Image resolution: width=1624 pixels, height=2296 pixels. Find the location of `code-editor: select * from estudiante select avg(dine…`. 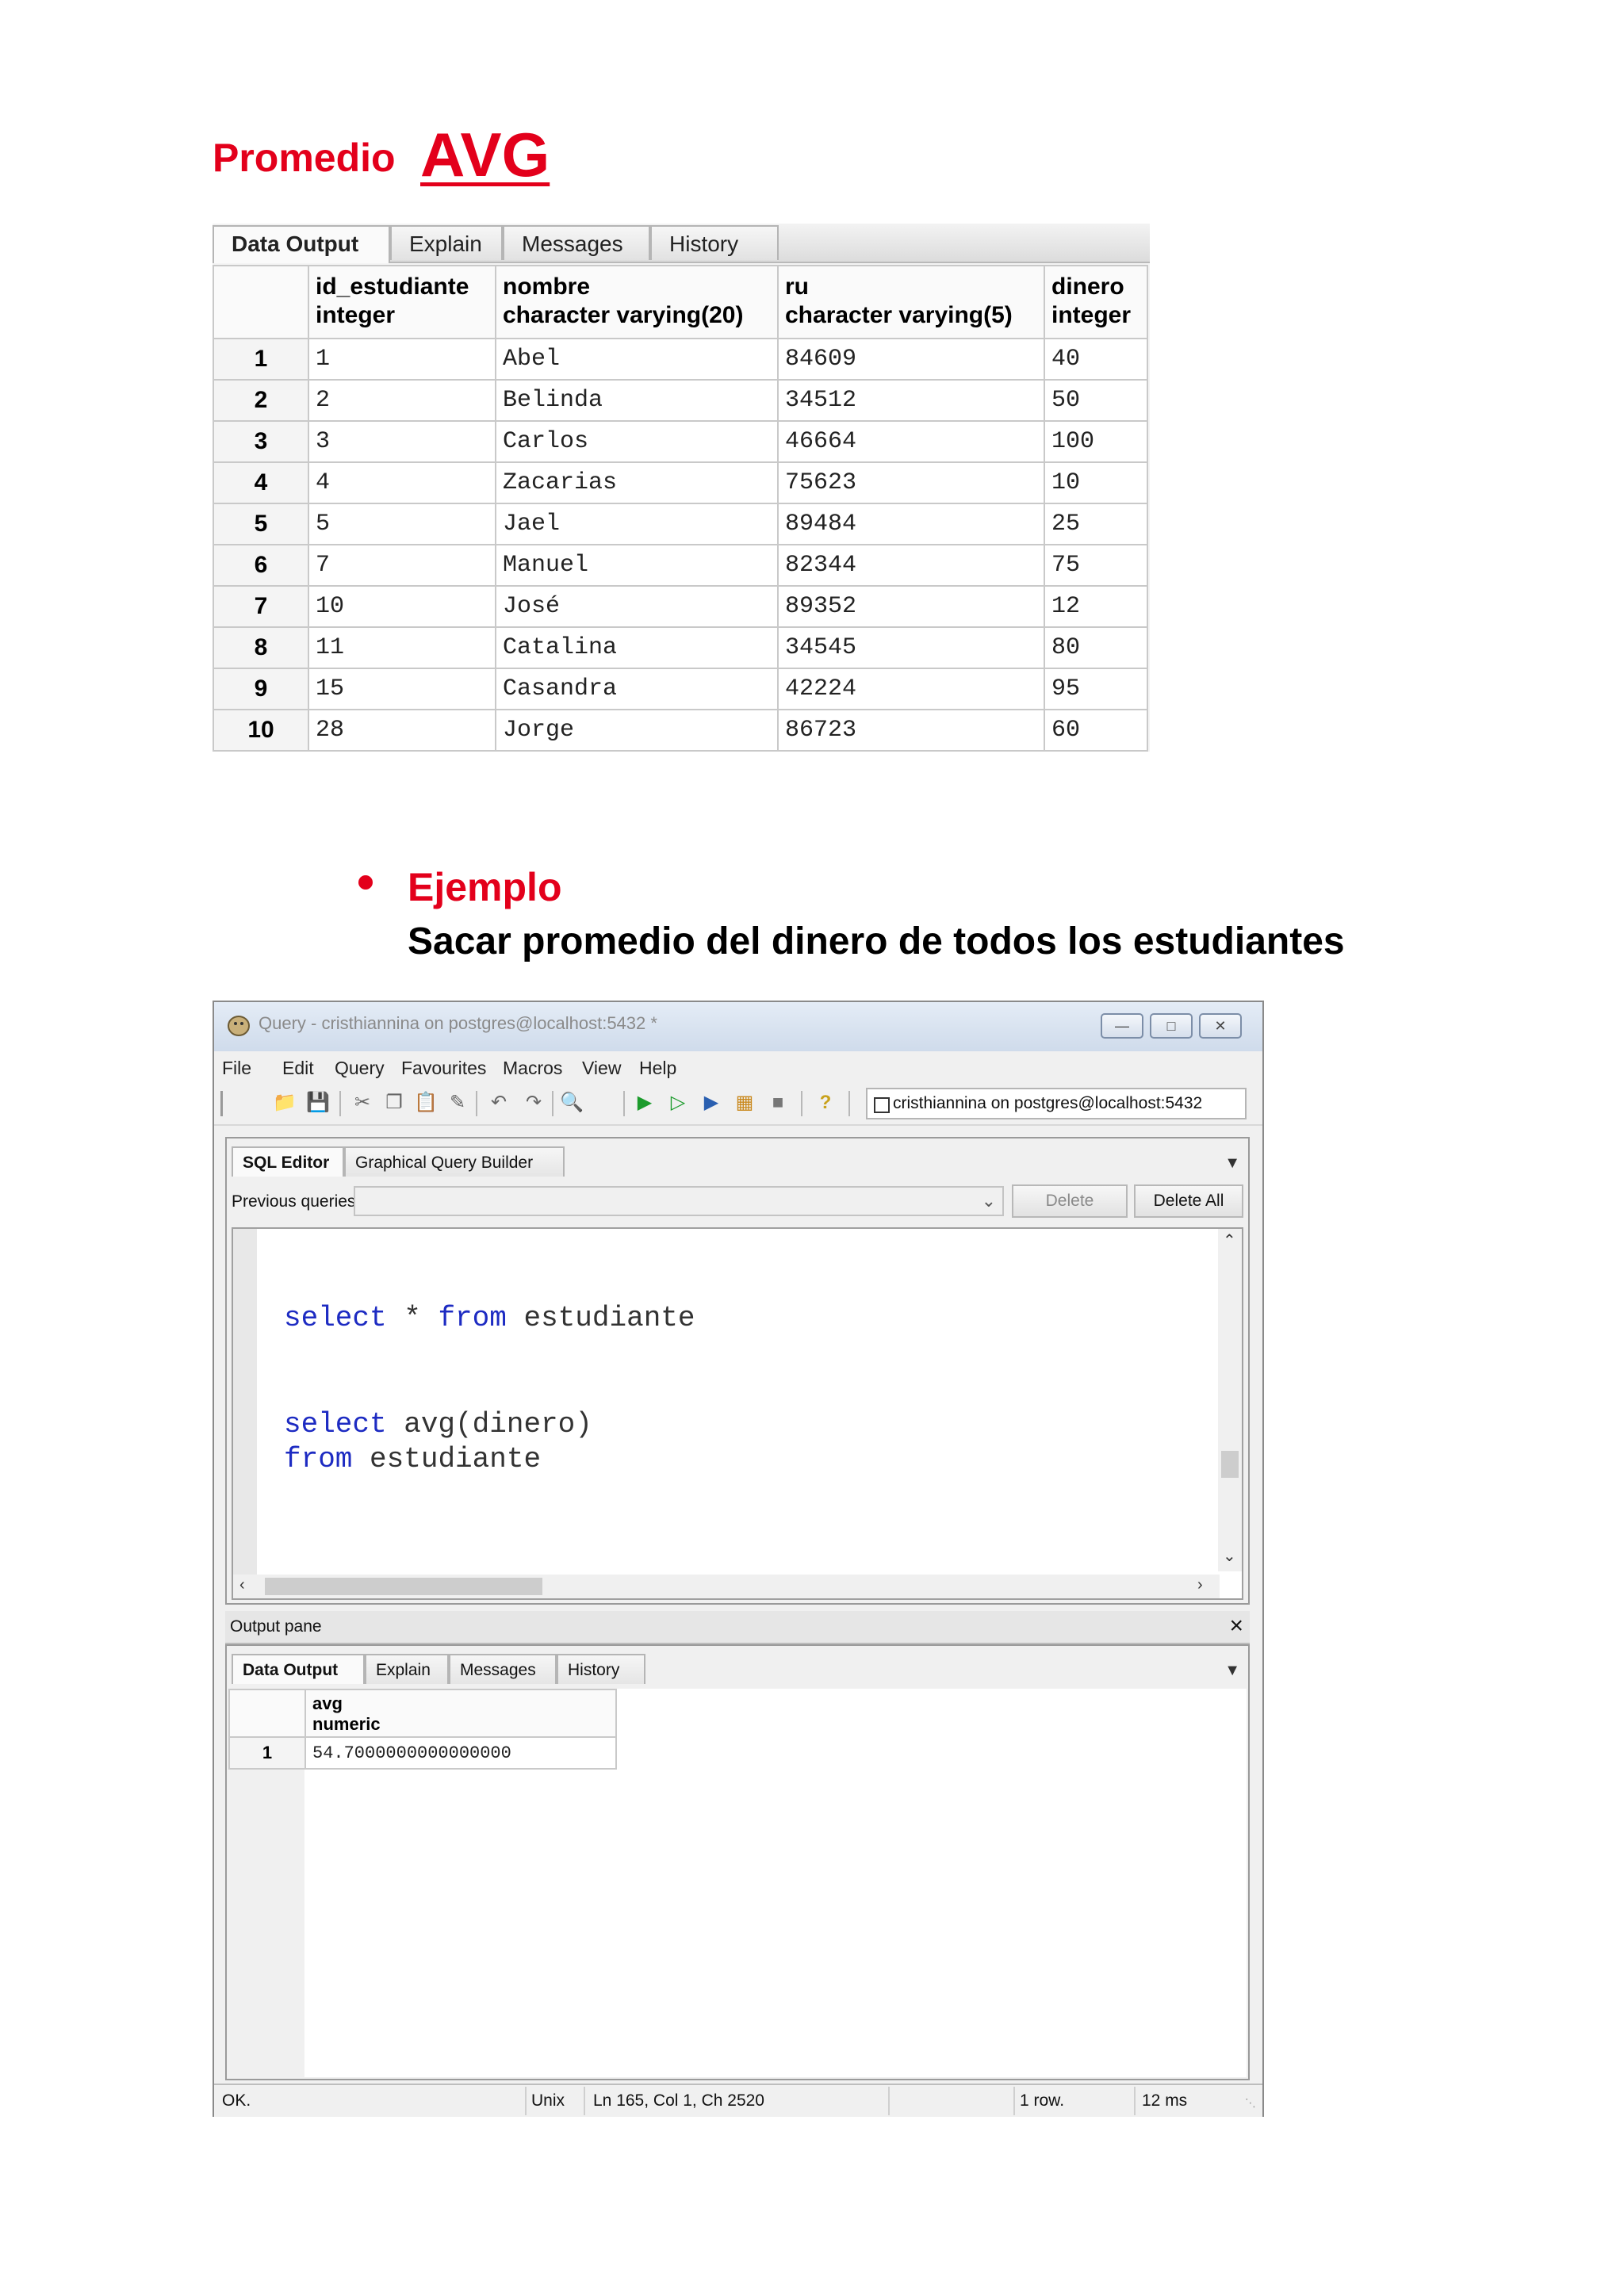

code-editor: select * from estudiante select avg(dine… is located at coordinates (737, 1413).